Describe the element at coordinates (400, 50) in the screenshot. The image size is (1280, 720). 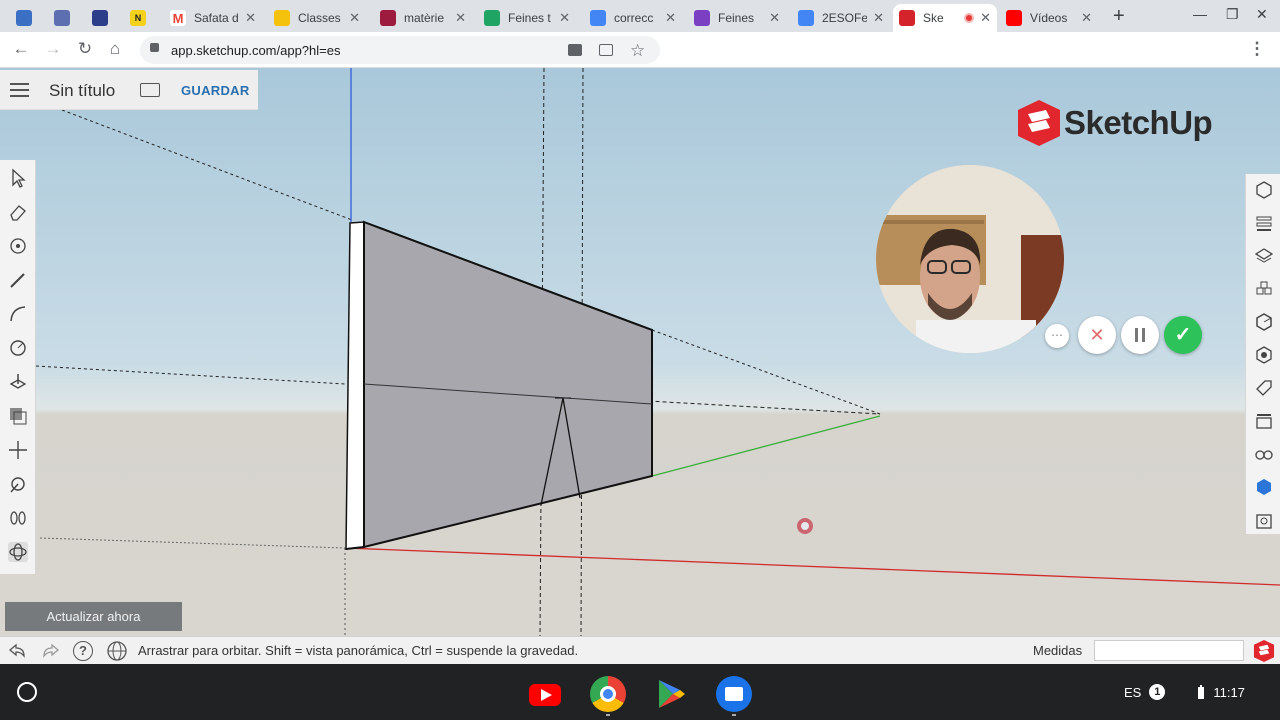
I see `address-bar: app.sketchup.com/app?hl=es ☆` at that location.